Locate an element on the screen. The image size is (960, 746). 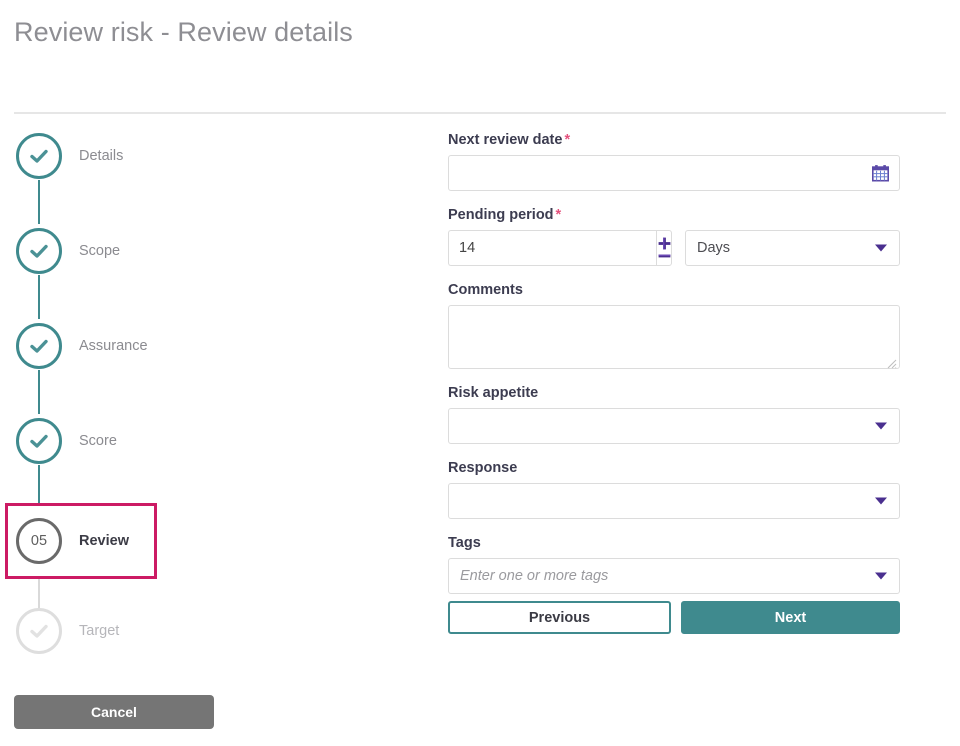
field-pending-period: Pending period * 14 Days is located at coordinates (674, 236).